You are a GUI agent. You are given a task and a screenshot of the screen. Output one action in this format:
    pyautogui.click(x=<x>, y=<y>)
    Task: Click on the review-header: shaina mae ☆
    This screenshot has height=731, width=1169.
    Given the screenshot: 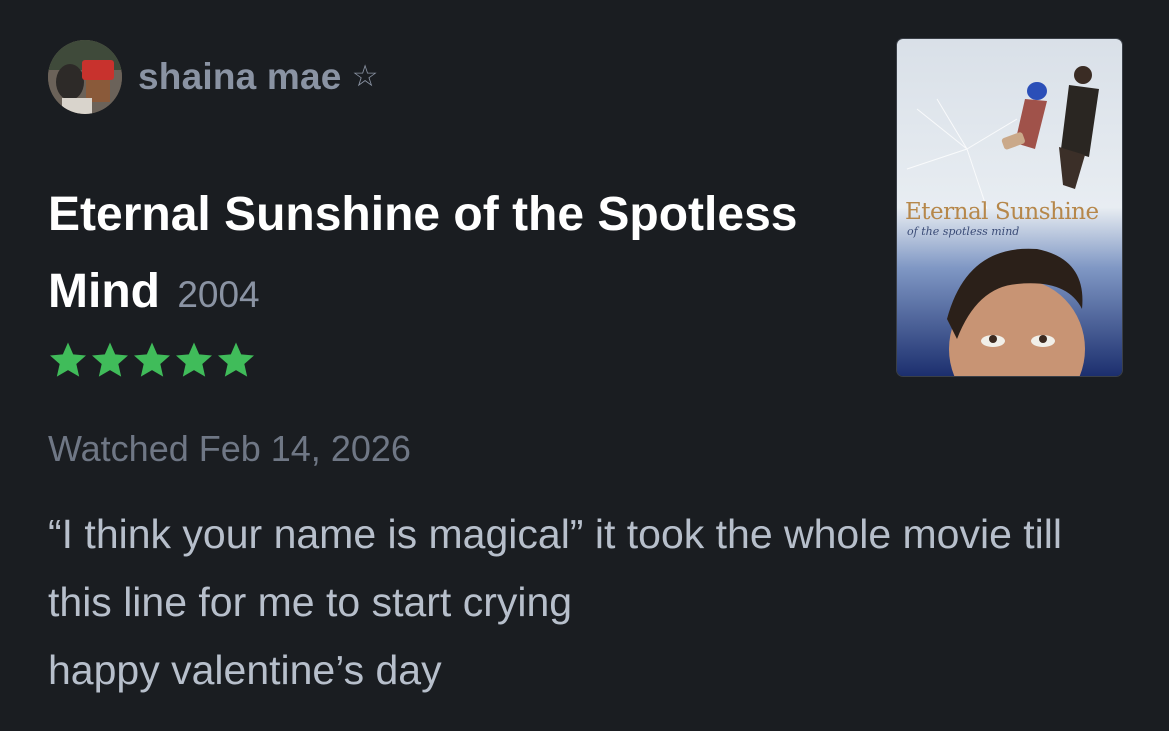 What is the action you would take?
    pyautogui.click(x=213, y=77)
    